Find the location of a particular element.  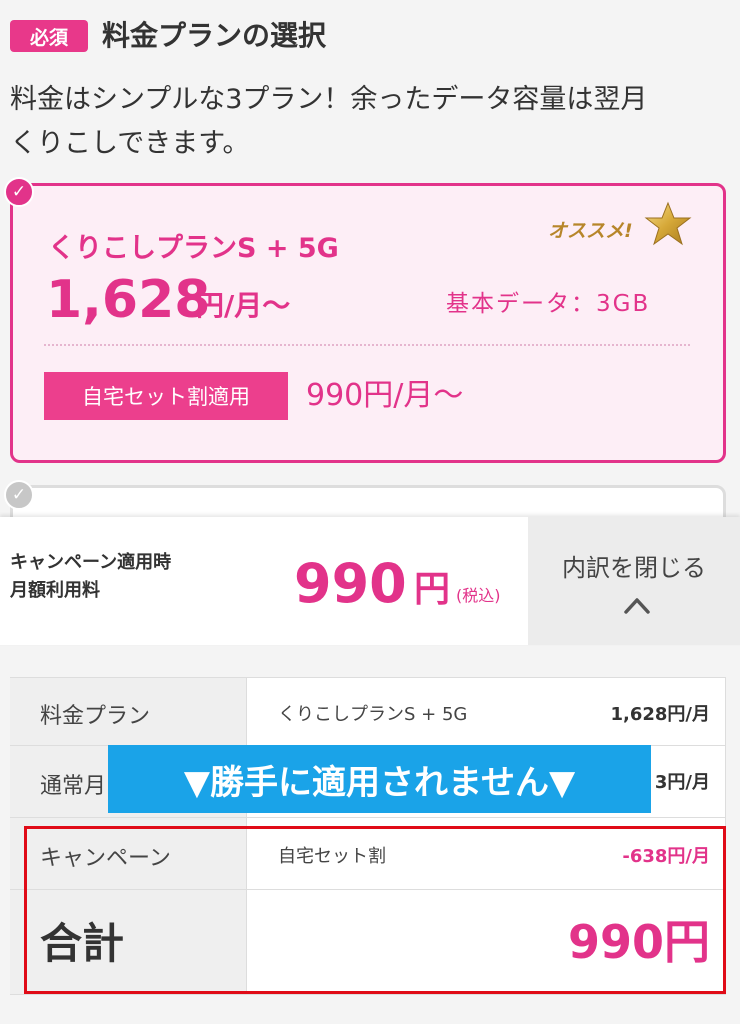

row-desc-plan: くりこしプランS + 5G is located at coordinates (373, 714).